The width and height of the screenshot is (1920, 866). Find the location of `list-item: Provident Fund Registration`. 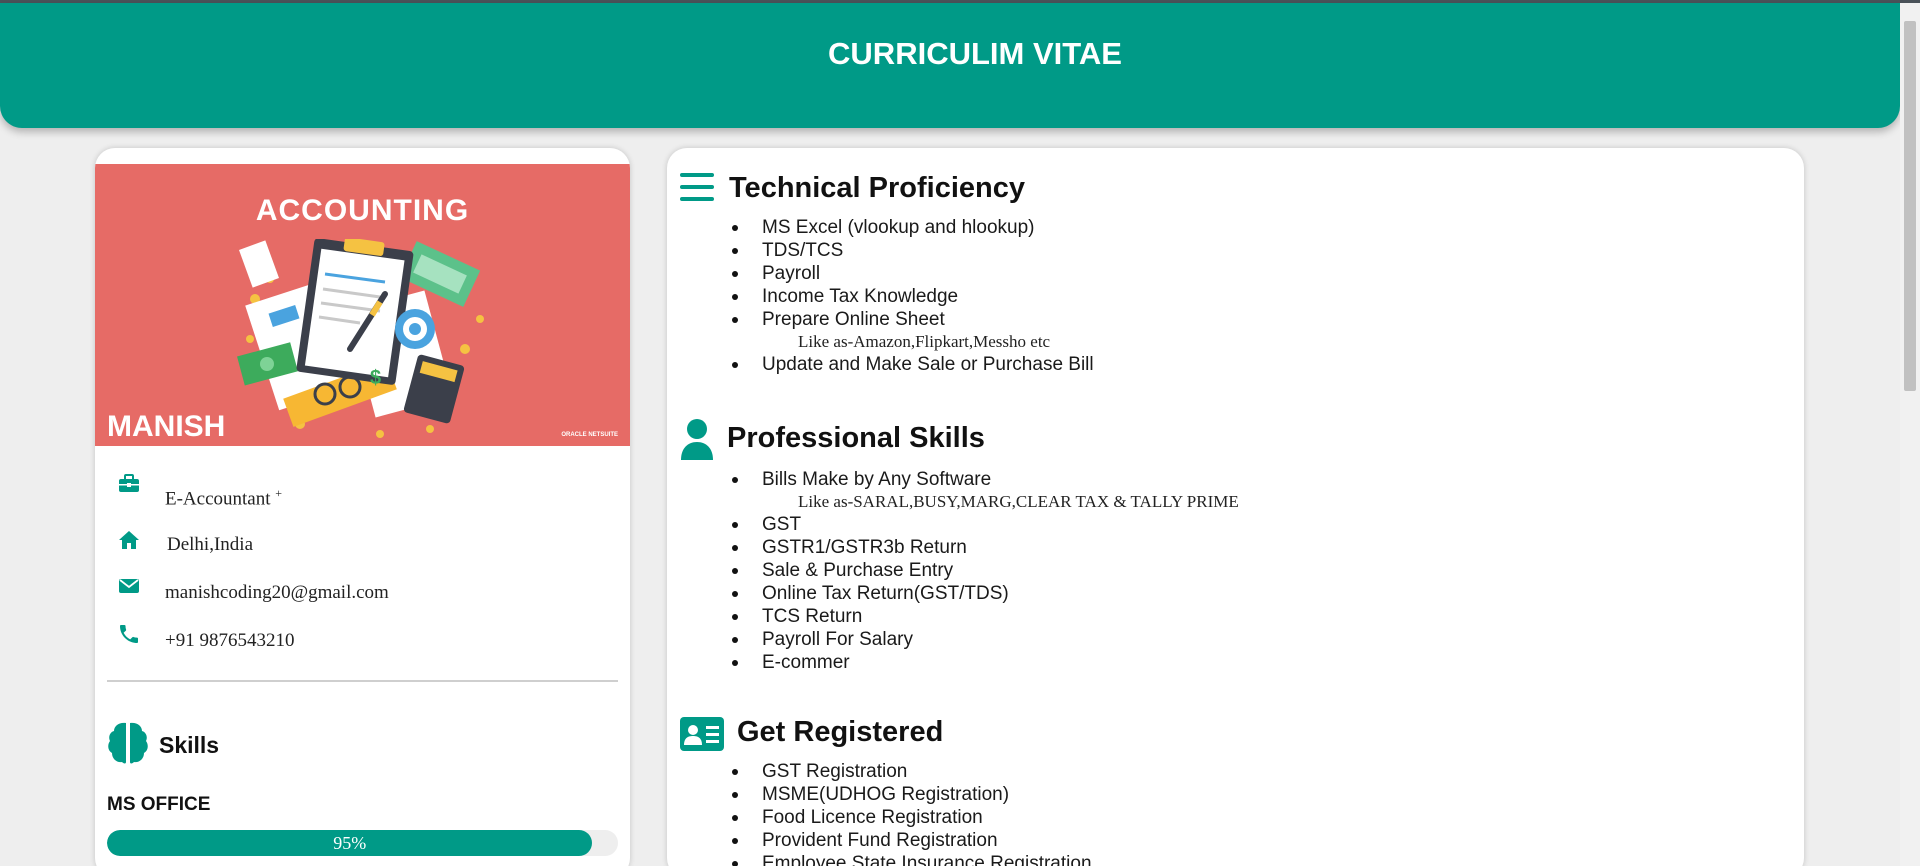

list-item: Provident Fund Registration is located at coordinates (910, 840).